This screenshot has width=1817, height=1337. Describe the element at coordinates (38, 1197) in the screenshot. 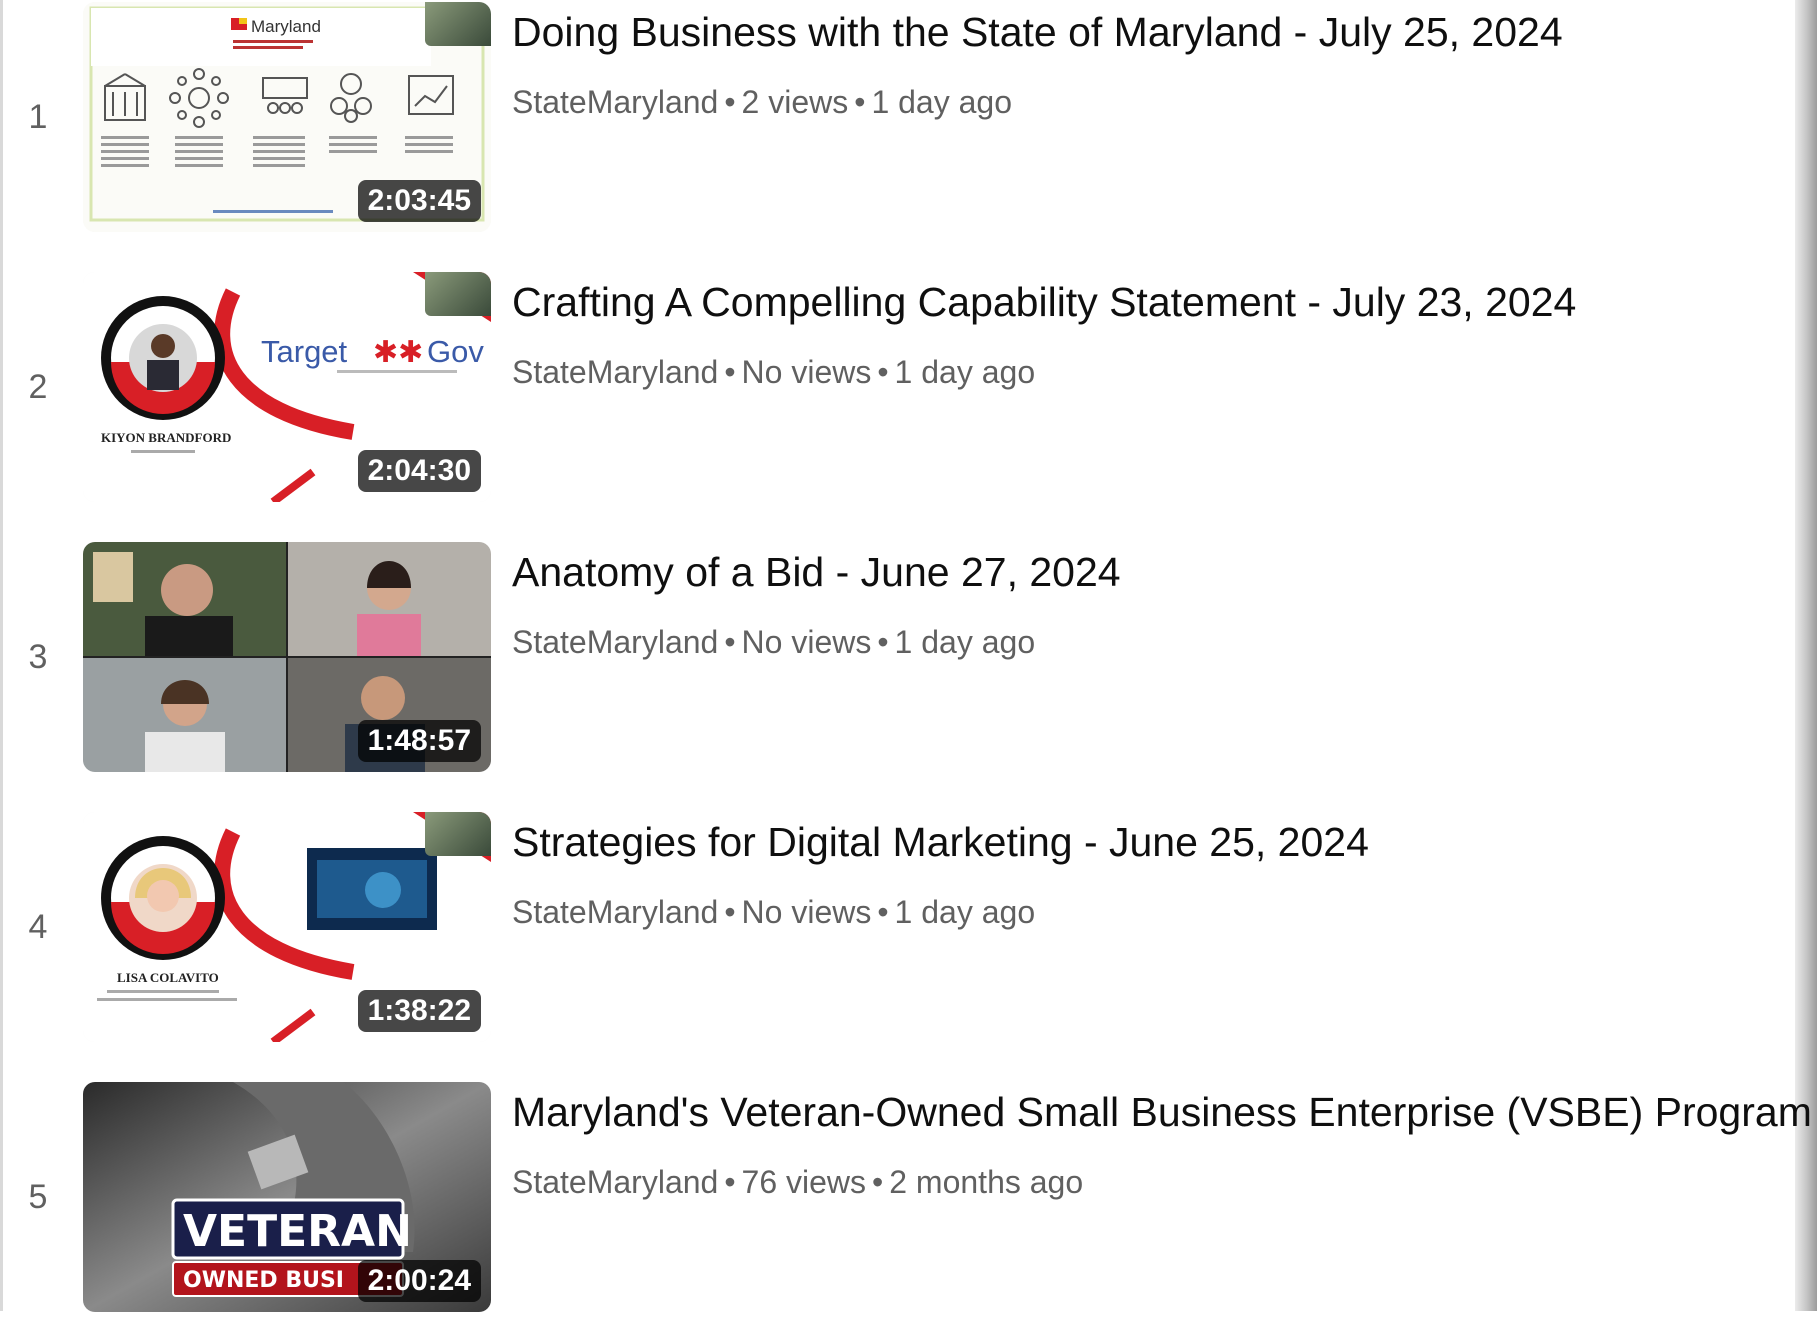

I see `playlist-index: 5` at that location.